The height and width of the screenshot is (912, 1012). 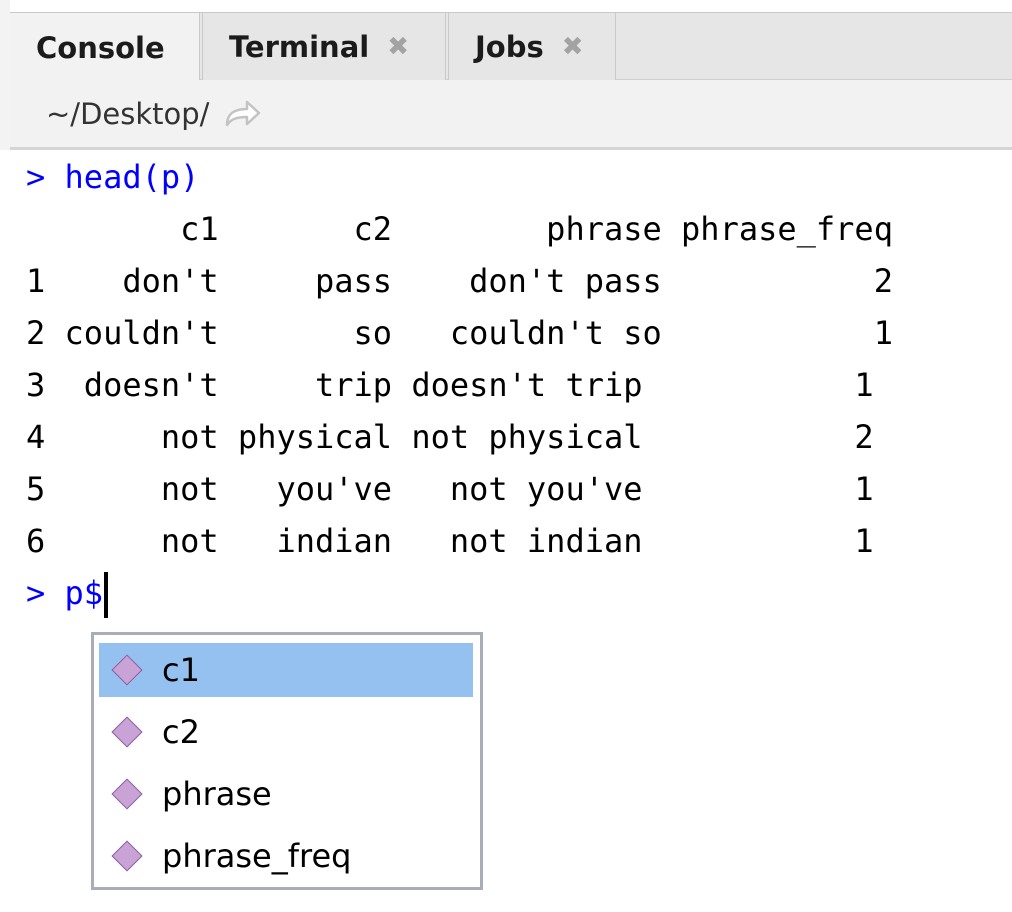 I want to click on autocomplete-item-phrase-freq: phrase_freq, so click(x=286, y=856).